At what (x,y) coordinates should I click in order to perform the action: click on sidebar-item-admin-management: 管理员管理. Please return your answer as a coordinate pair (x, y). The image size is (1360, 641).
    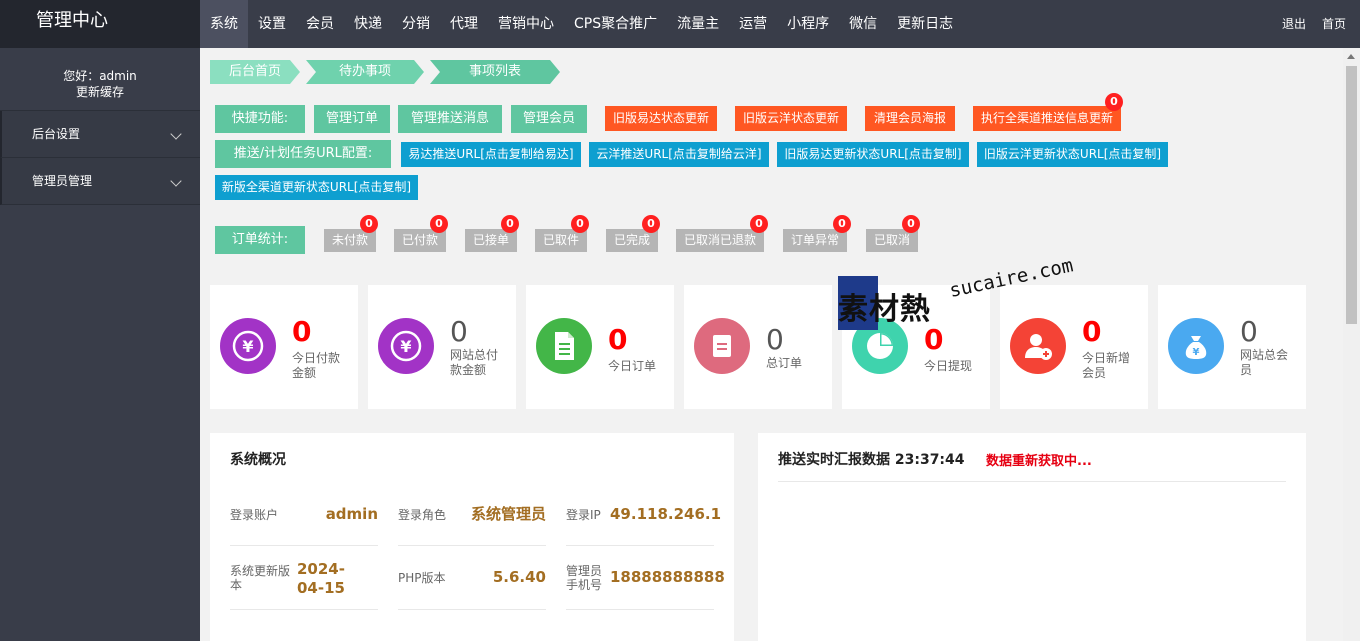
    Looking at the image, I should click on (100, 181).